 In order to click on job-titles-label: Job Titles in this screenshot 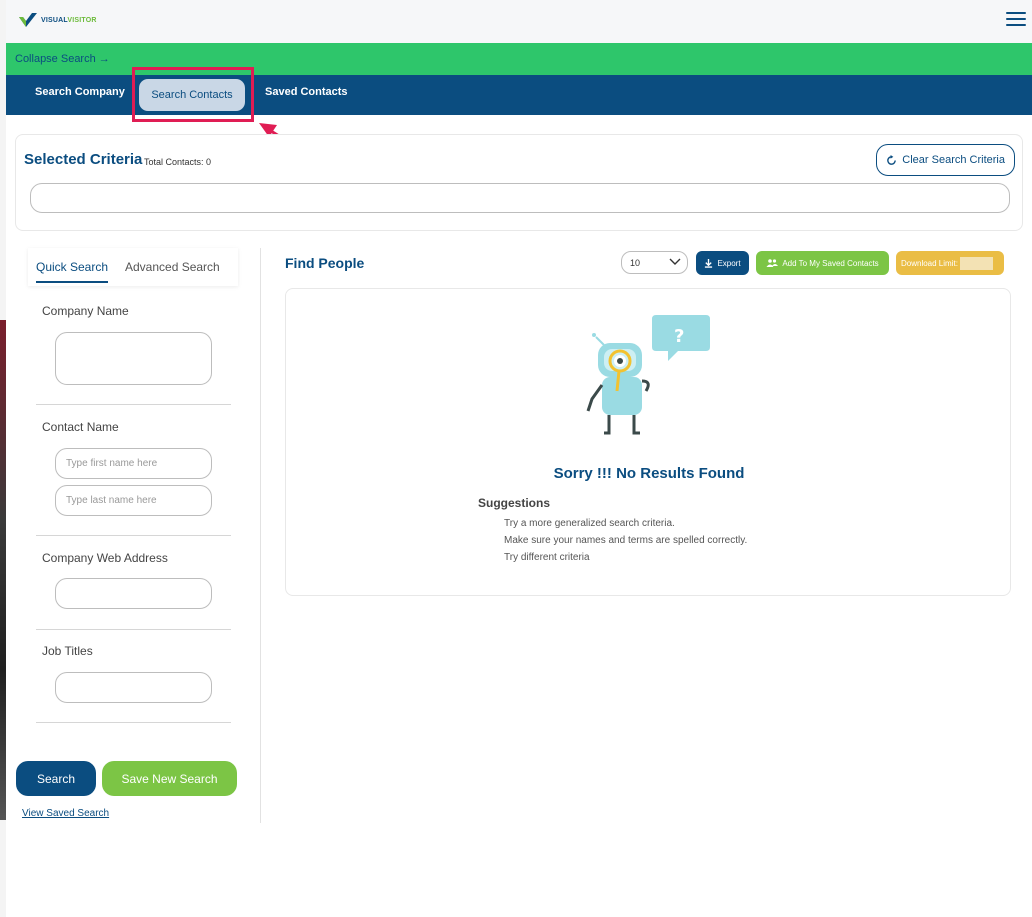, I will do `click(67, 651)`.